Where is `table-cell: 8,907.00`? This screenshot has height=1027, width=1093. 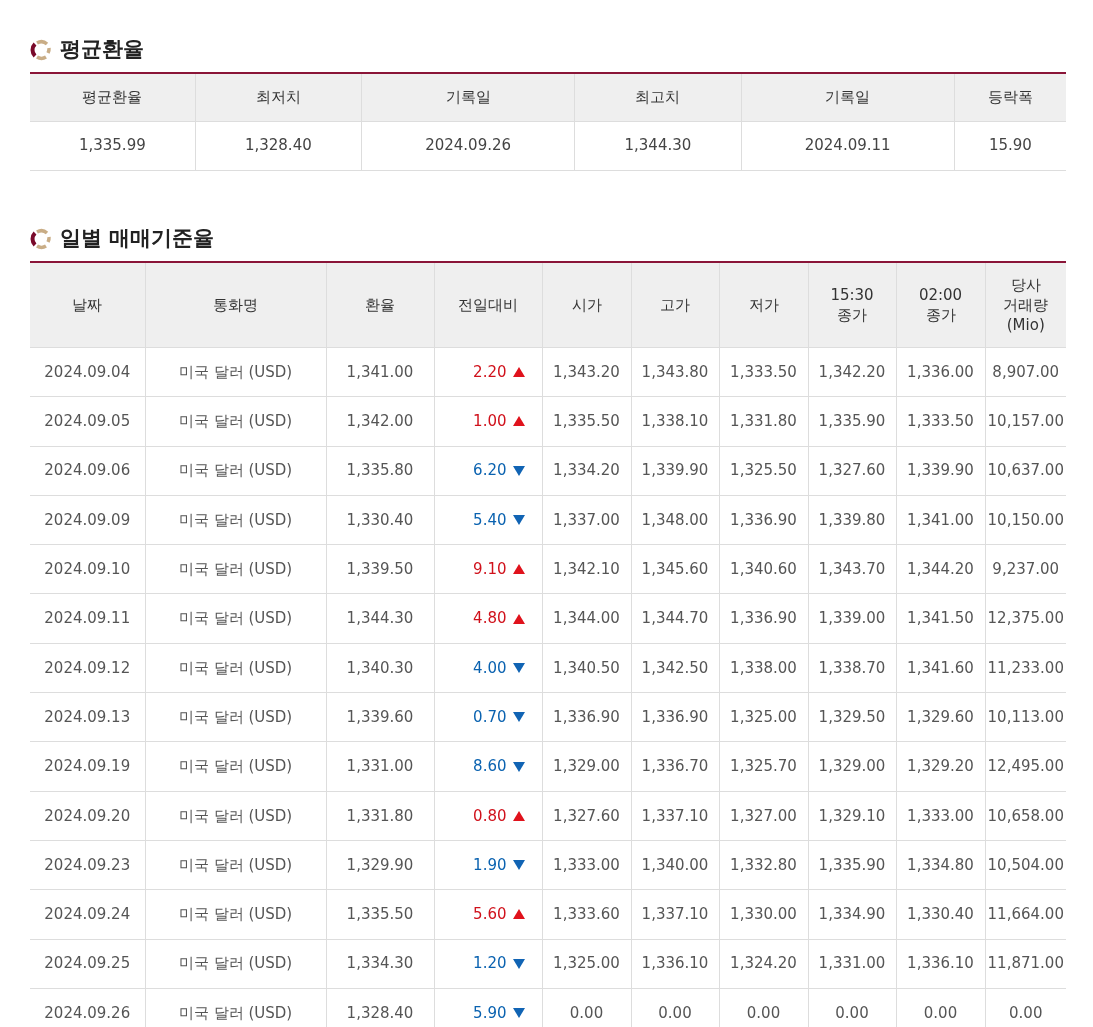 table-cell: 8,907.00 is located at coordinates (1025, 372).